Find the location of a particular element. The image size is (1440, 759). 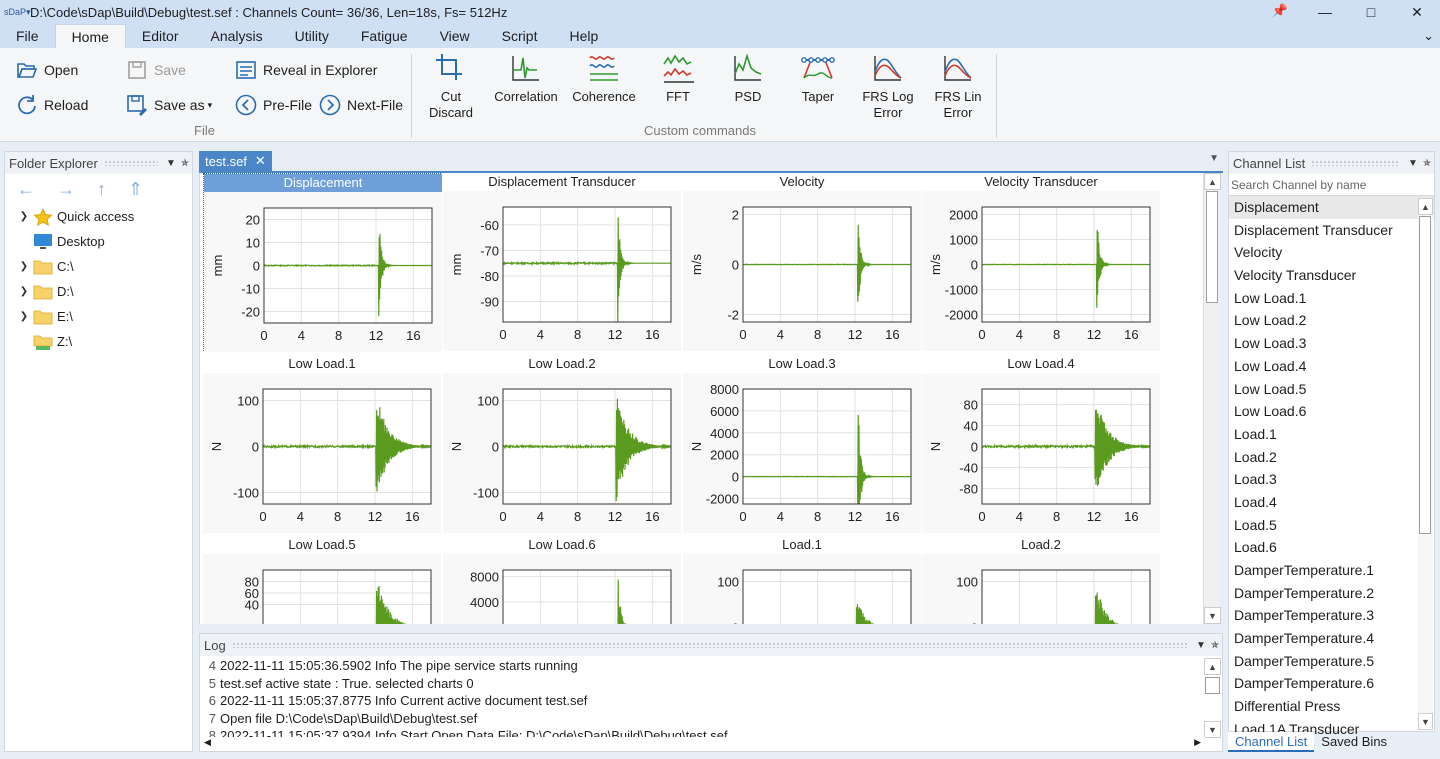

fft-button: FFT is located at coordinates (678, 78).